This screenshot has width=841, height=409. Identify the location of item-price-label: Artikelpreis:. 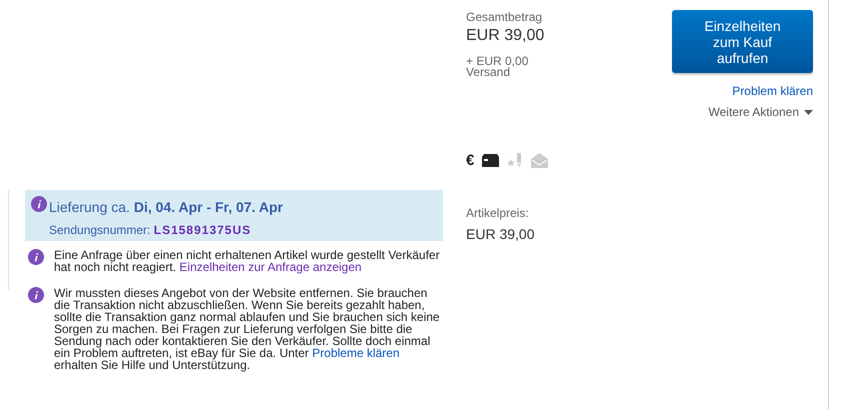
(498, 213).